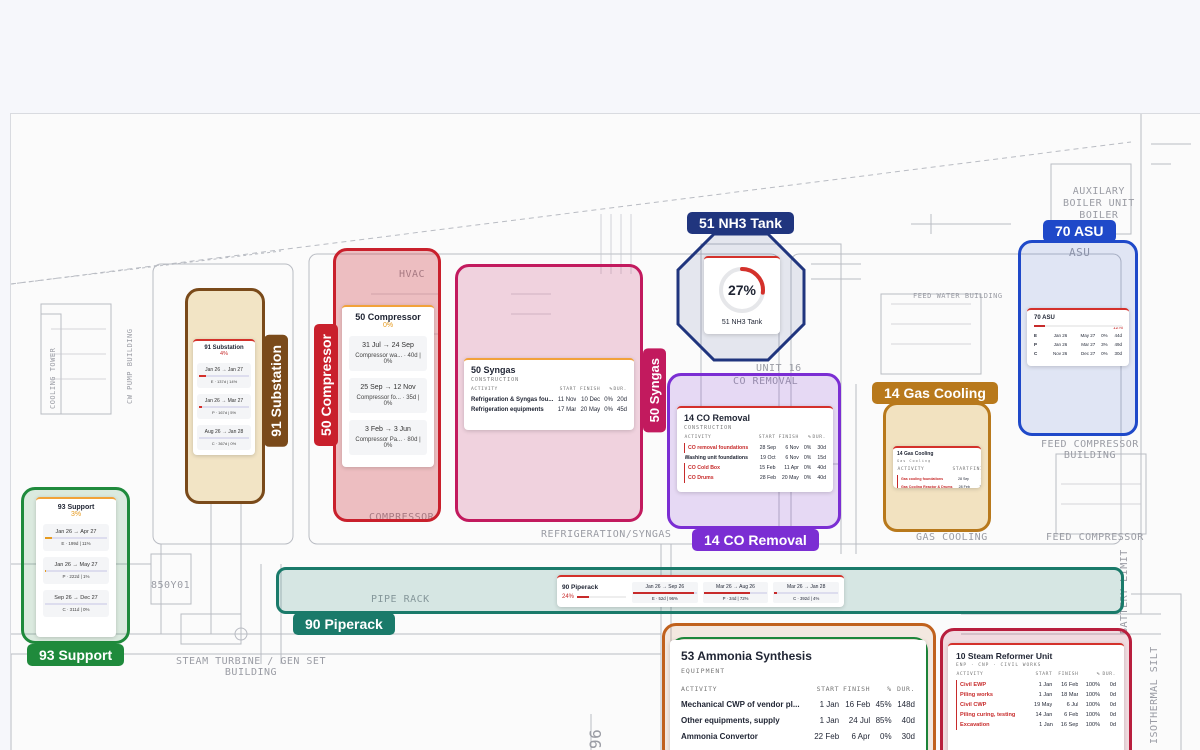 The height and width of the screenshot is (750, 1200). I want to click on piperack-item: Mar 26 → Aug 26 P · 34d | 72%, so click(735, 592).